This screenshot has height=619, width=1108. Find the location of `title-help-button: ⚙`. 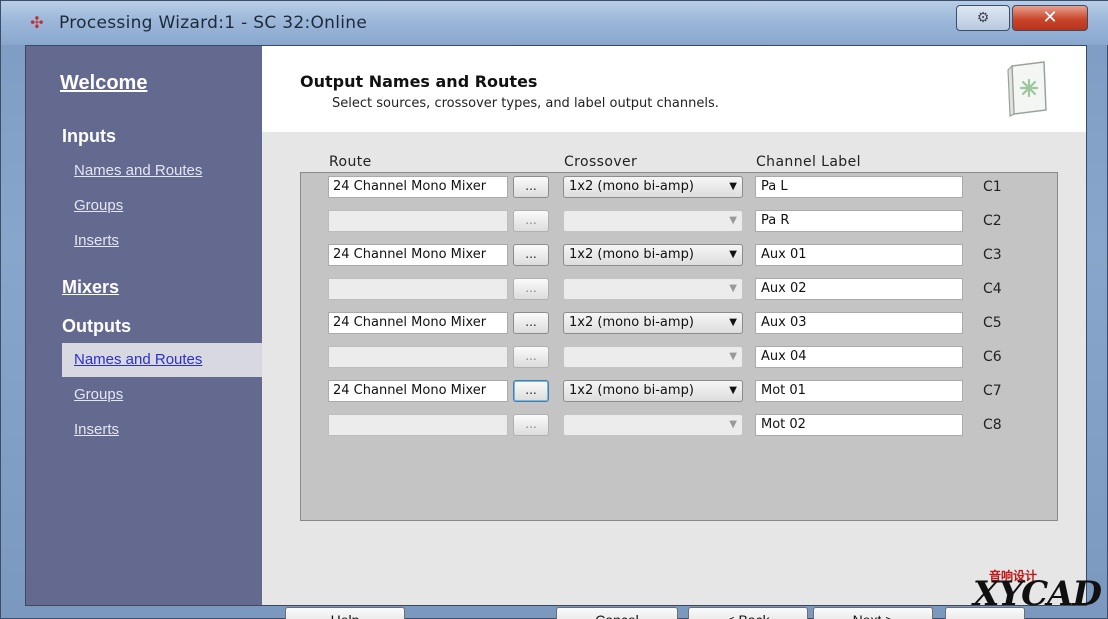

title-help-button: ⚙ is located at coordinates (983, 18).